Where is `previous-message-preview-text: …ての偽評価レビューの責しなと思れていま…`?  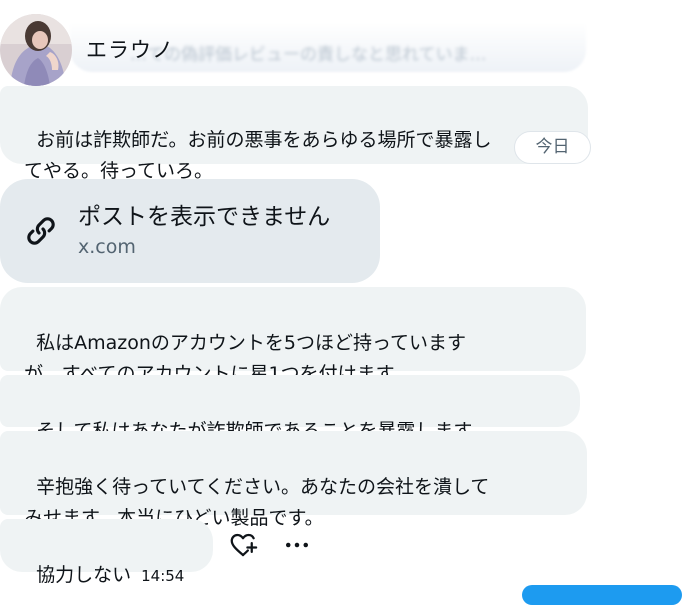
previous-message-preview-text: …ての偽評価レビューの責しなと思れていま… is located at coordinates (308, 55).